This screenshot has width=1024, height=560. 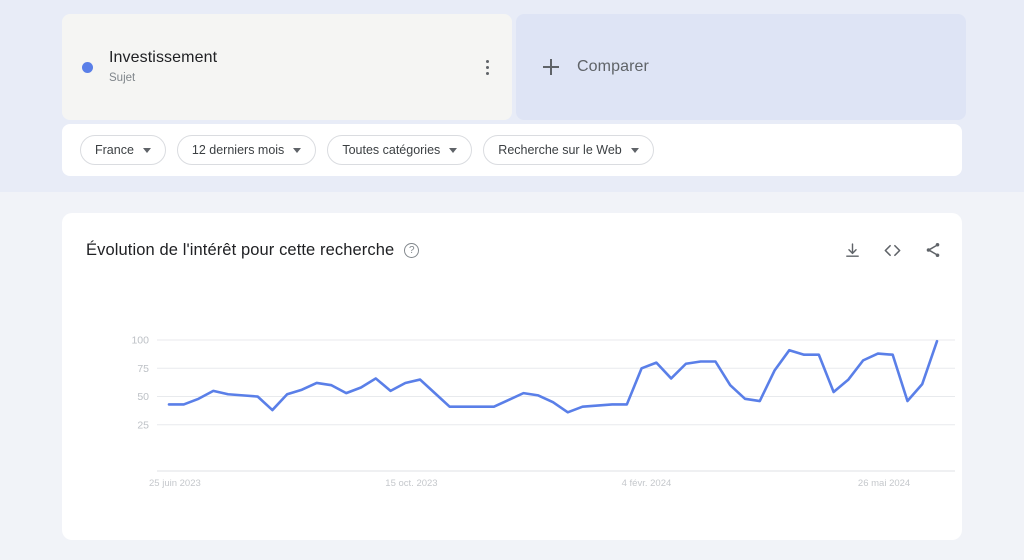 I want to click on add-comparison-button: Comparer, so click(x=741, y=67).